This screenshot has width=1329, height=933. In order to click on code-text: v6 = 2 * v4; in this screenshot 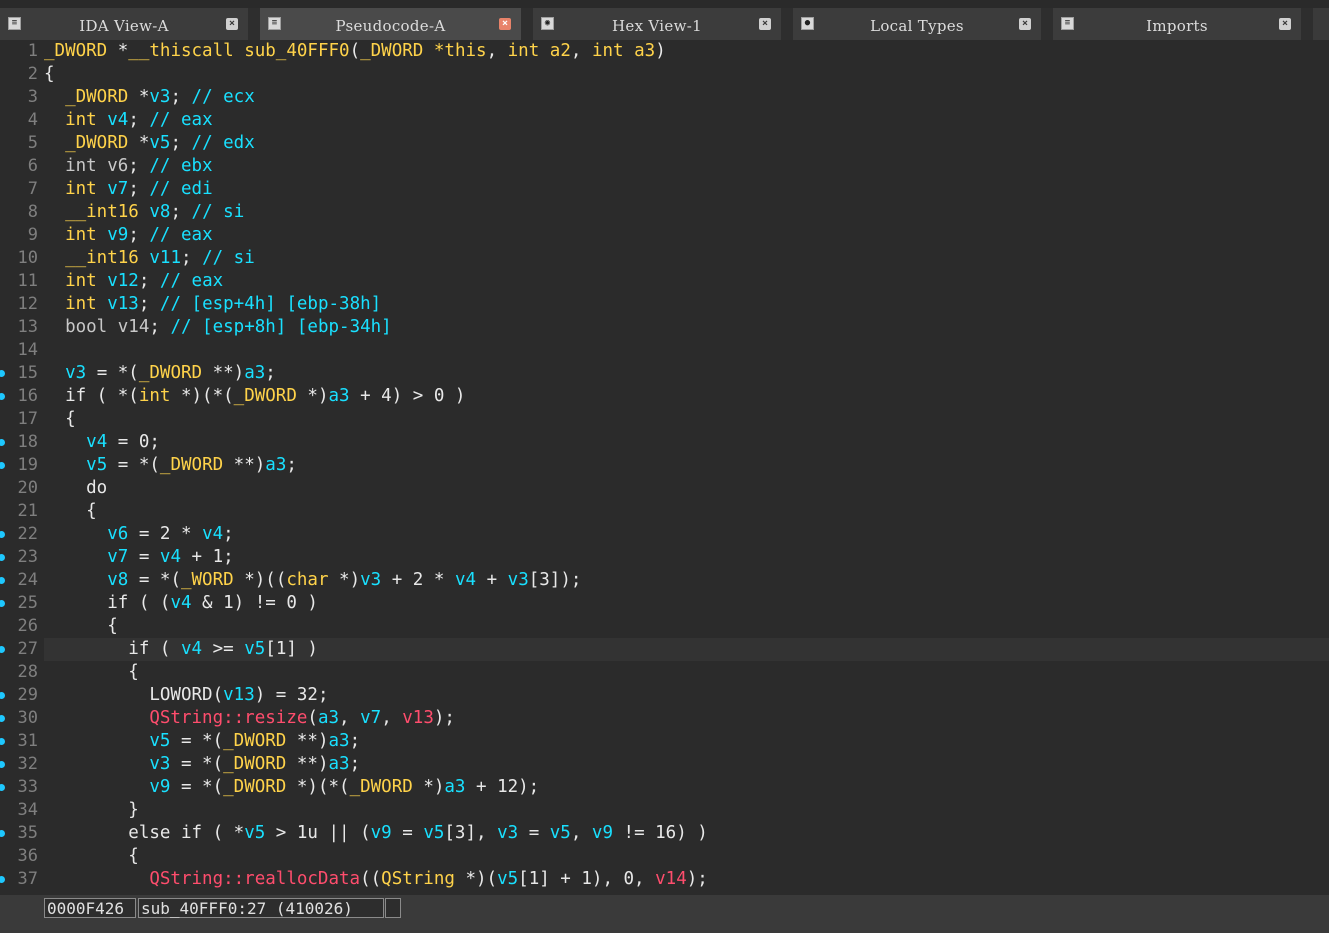, I will do `click(686, 534)`.